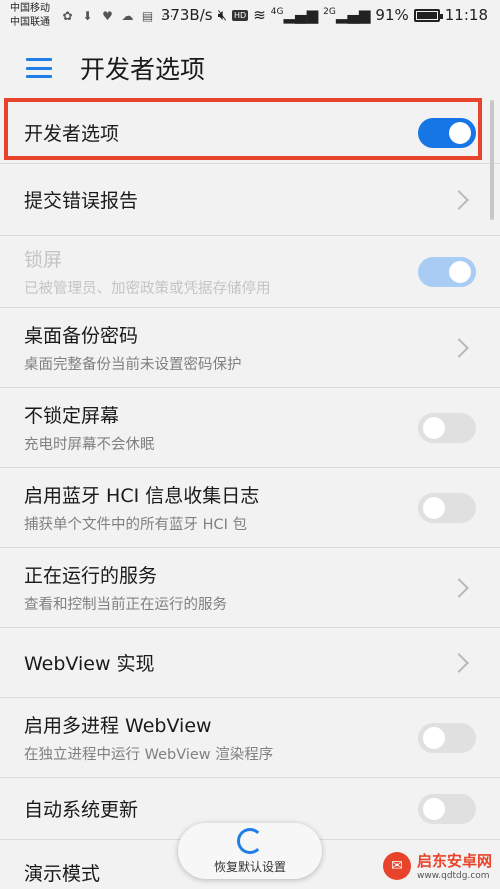 Image resolution: width=500 pixels, height=889 pixels. I want to click on shield-app-icon: ♥, so click(107, 15).